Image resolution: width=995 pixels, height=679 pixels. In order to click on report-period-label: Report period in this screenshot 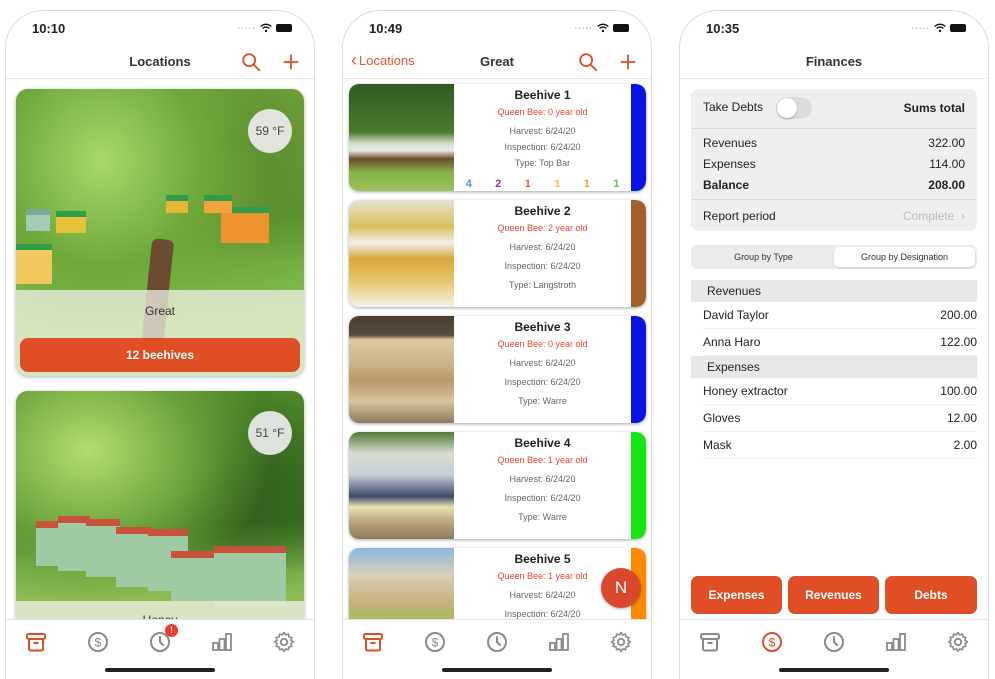, I will do `click(739, 216)`.